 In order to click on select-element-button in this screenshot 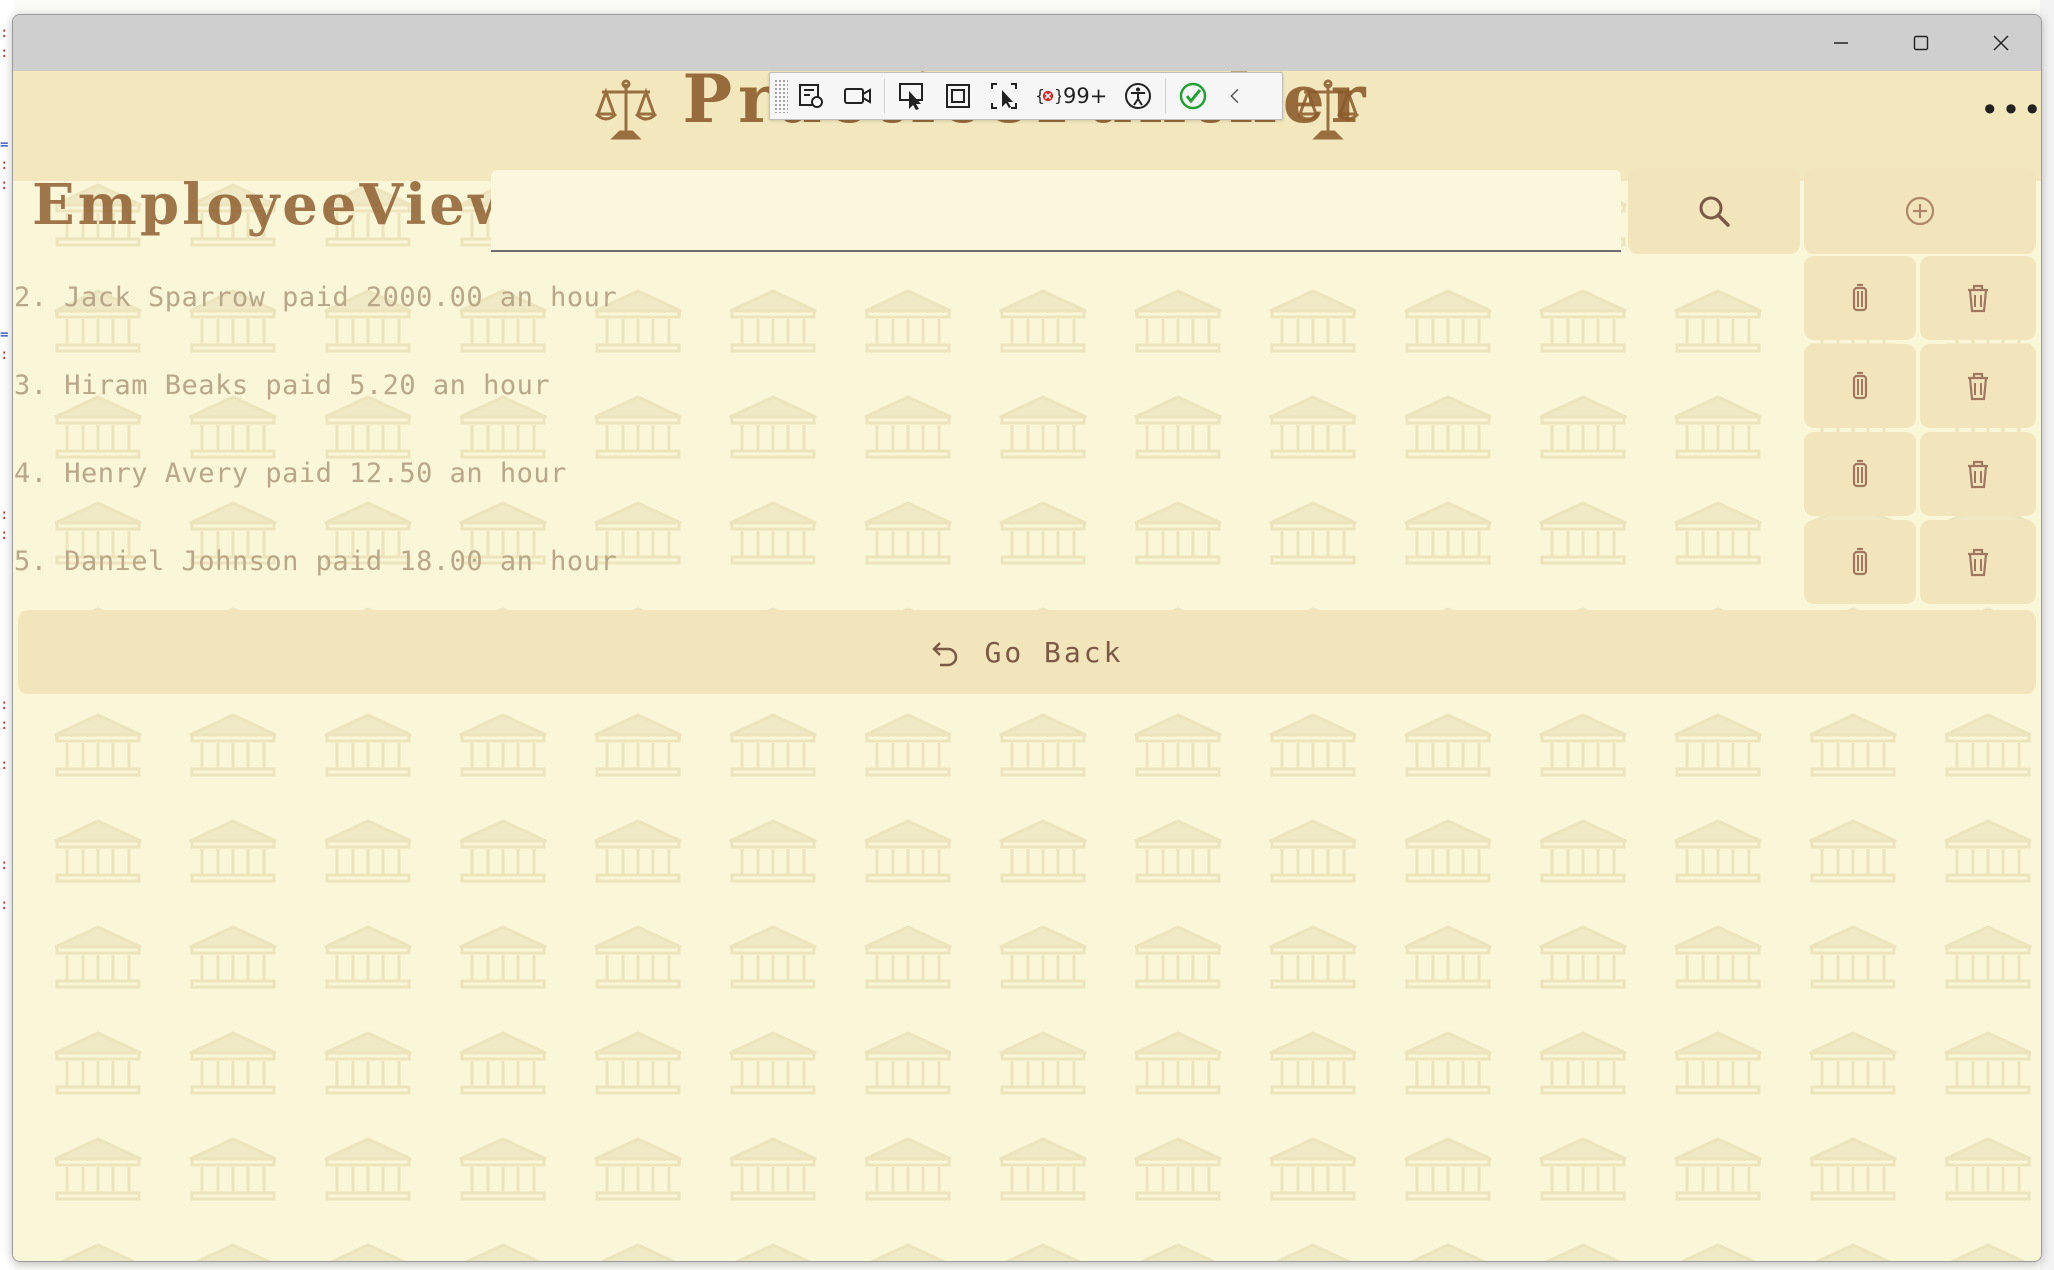, I will do `click(912, 96)`.